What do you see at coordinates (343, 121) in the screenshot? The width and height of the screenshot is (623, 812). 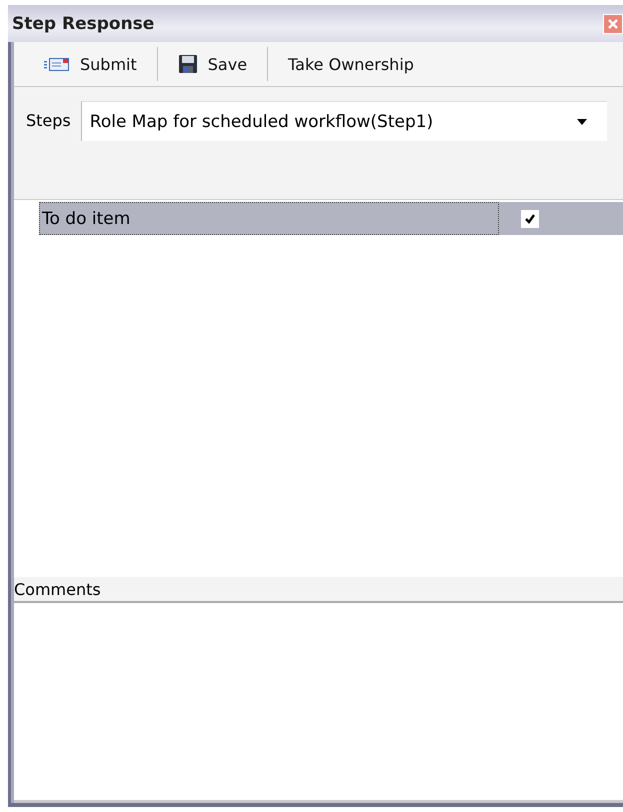 I see `steps-dropdown: Role Map for scheduled workflow(Step1)` at bounding box center [343, 121].